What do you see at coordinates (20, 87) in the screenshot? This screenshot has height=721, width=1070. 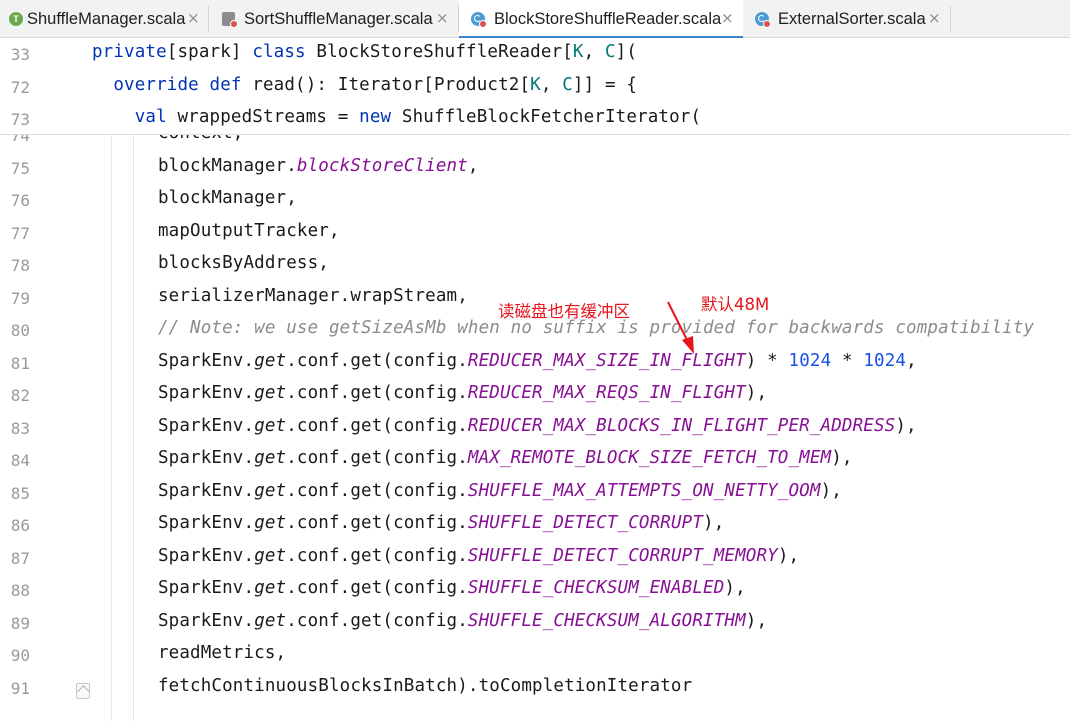 I see `line-number: 72` at bounding box center [20, 87].